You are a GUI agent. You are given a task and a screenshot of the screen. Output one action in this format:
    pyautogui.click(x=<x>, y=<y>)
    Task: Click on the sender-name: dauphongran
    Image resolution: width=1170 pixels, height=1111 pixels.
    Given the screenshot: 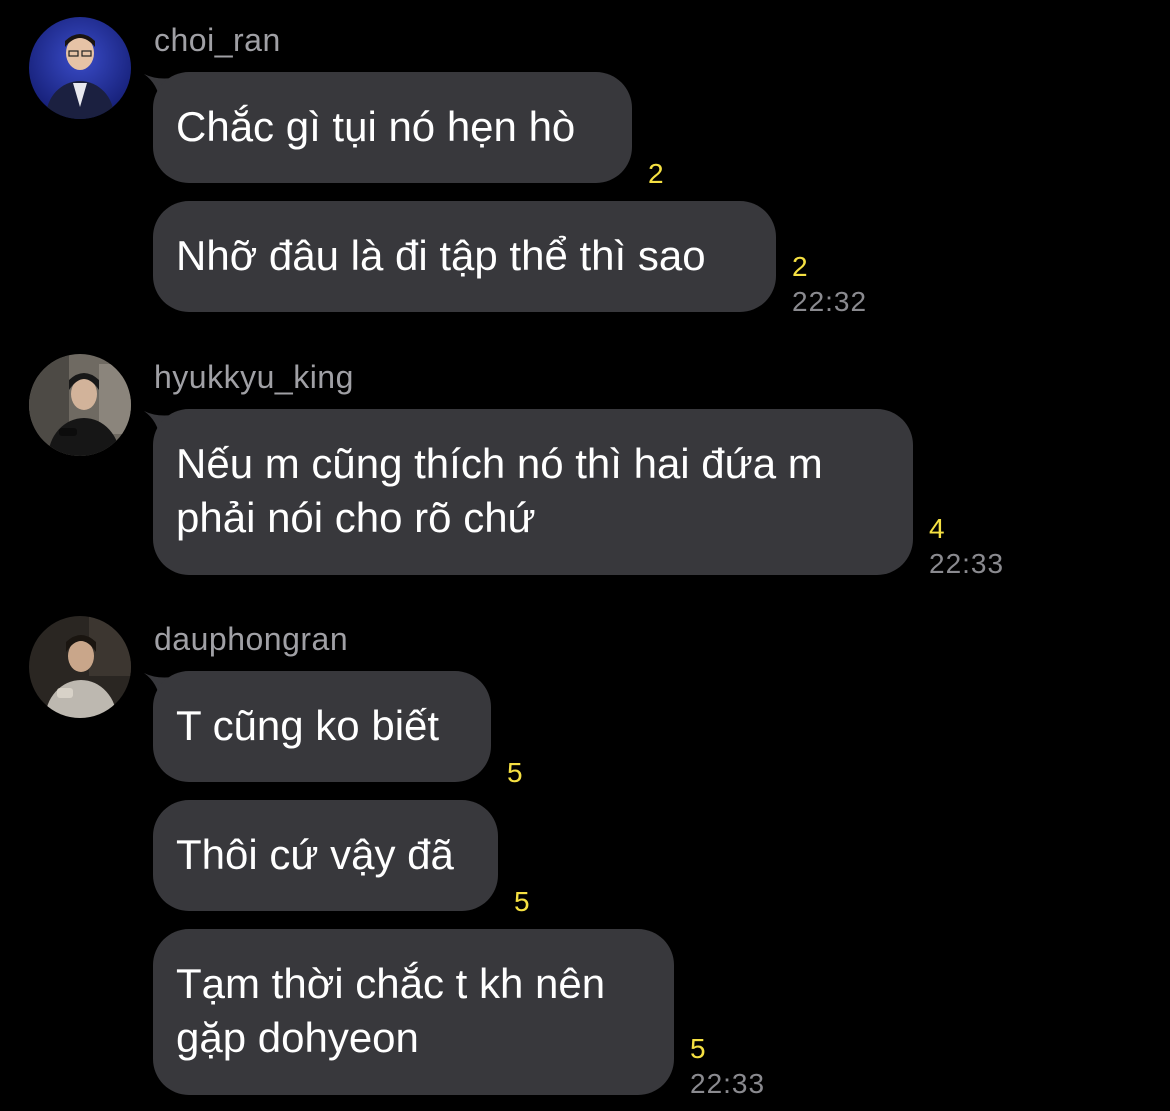 What is the action you would take?
    pyautogui.click(x=251, y=639)
    